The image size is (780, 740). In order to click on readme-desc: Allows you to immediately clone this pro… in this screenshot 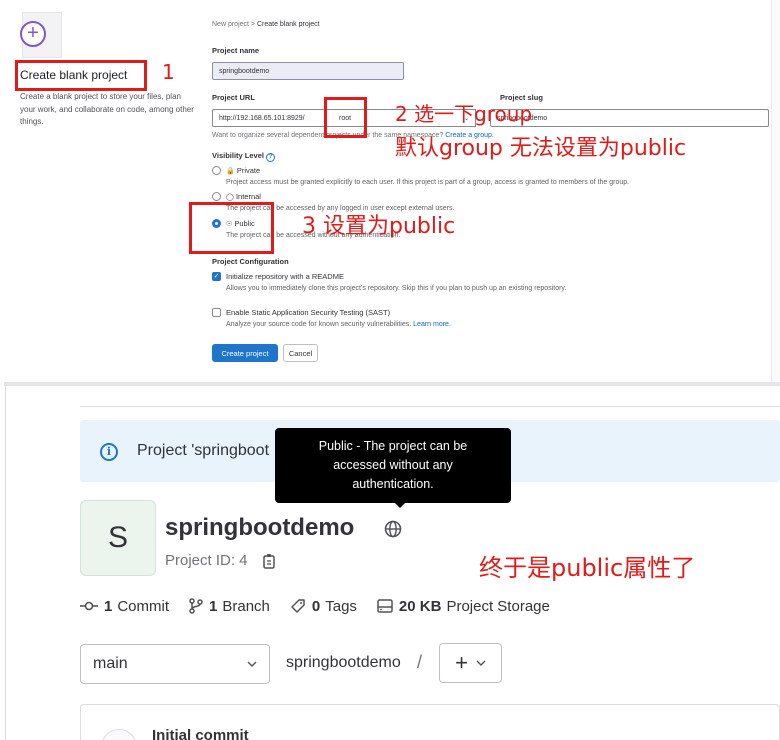, I will do `click(396, 288)`.